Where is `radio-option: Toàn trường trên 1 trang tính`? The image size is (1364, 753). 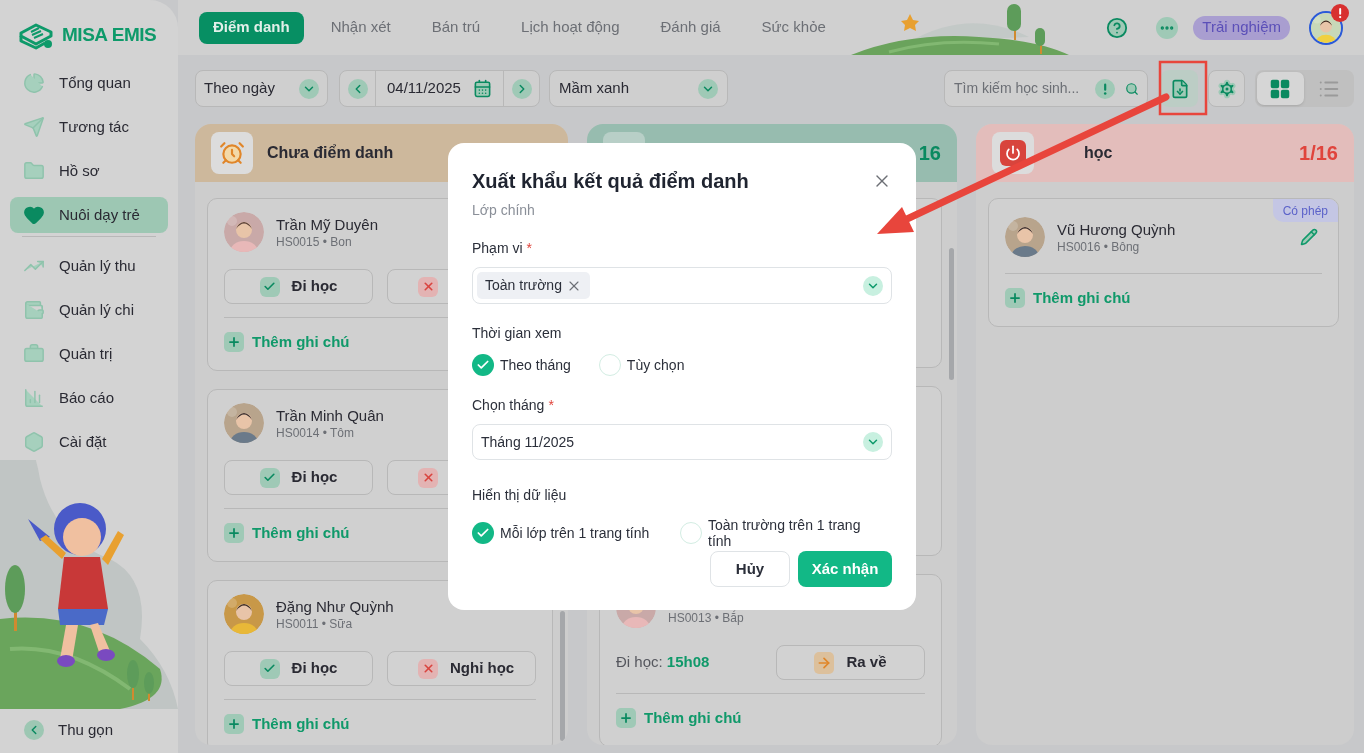 radio-option: Toàn trường trên 1 trang tính is located at coordinates (786, 533).